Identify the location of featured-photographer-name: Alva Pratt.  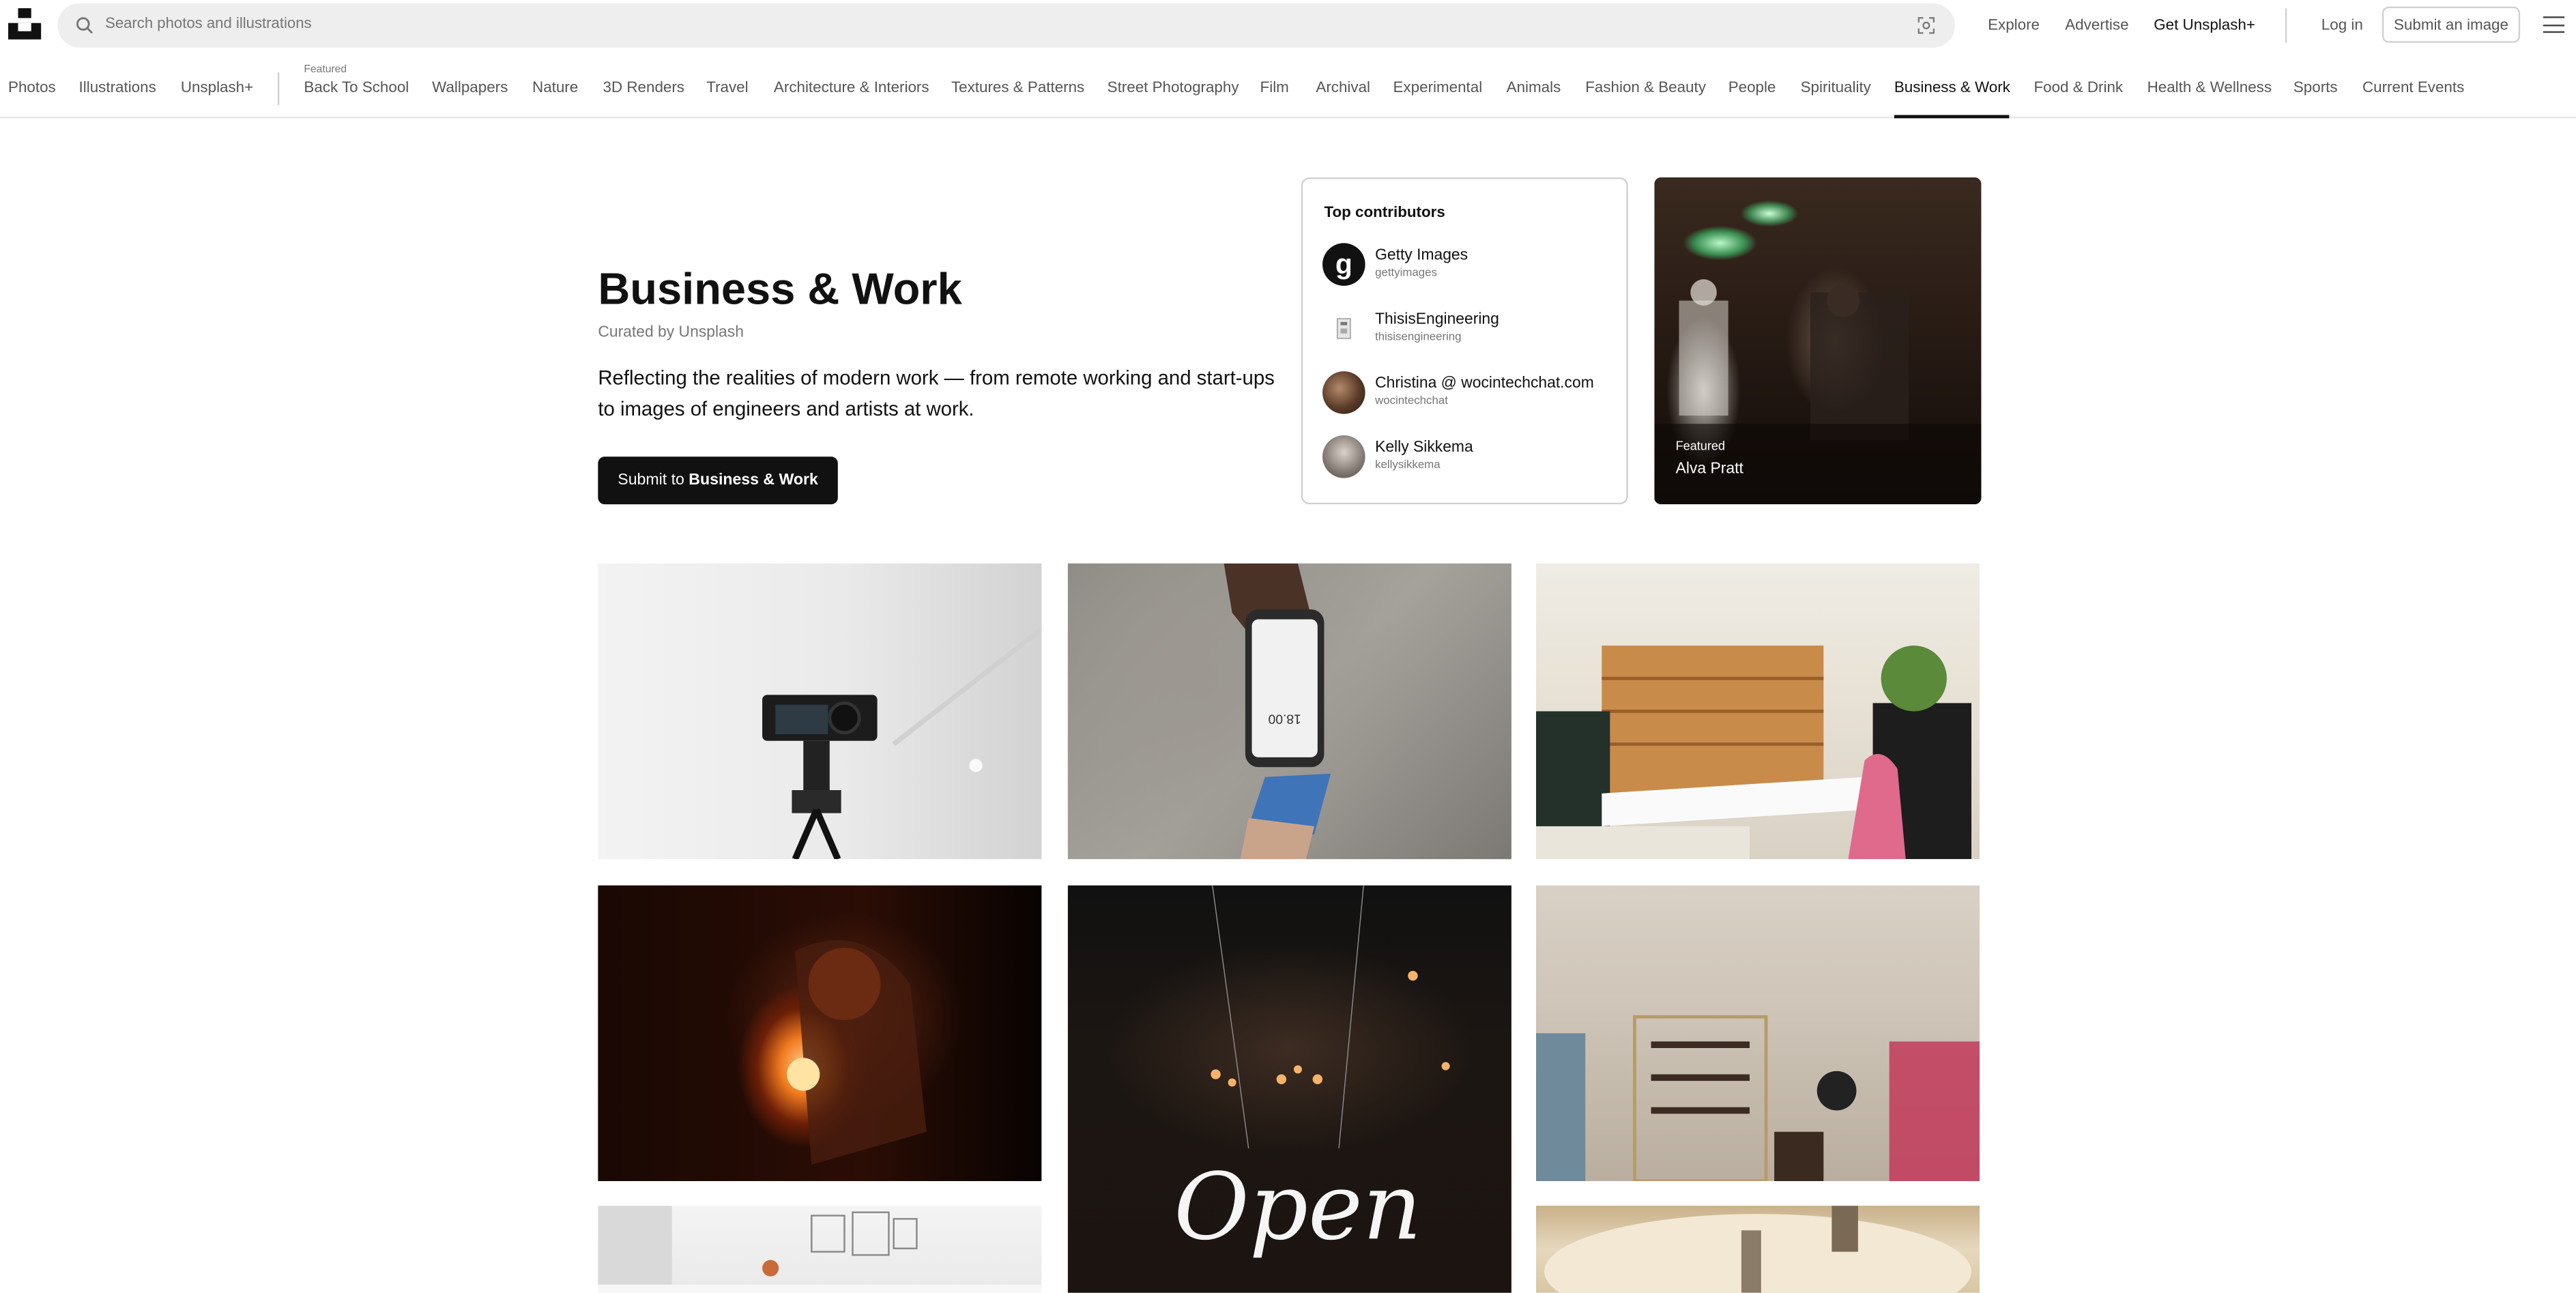
(1709, 469).